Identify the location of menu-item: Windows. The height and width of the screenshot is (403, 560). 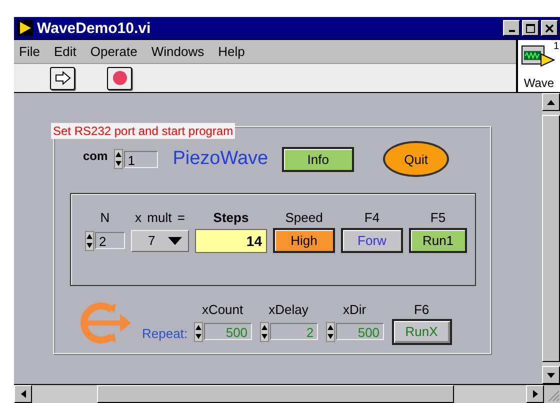
(177, 51).